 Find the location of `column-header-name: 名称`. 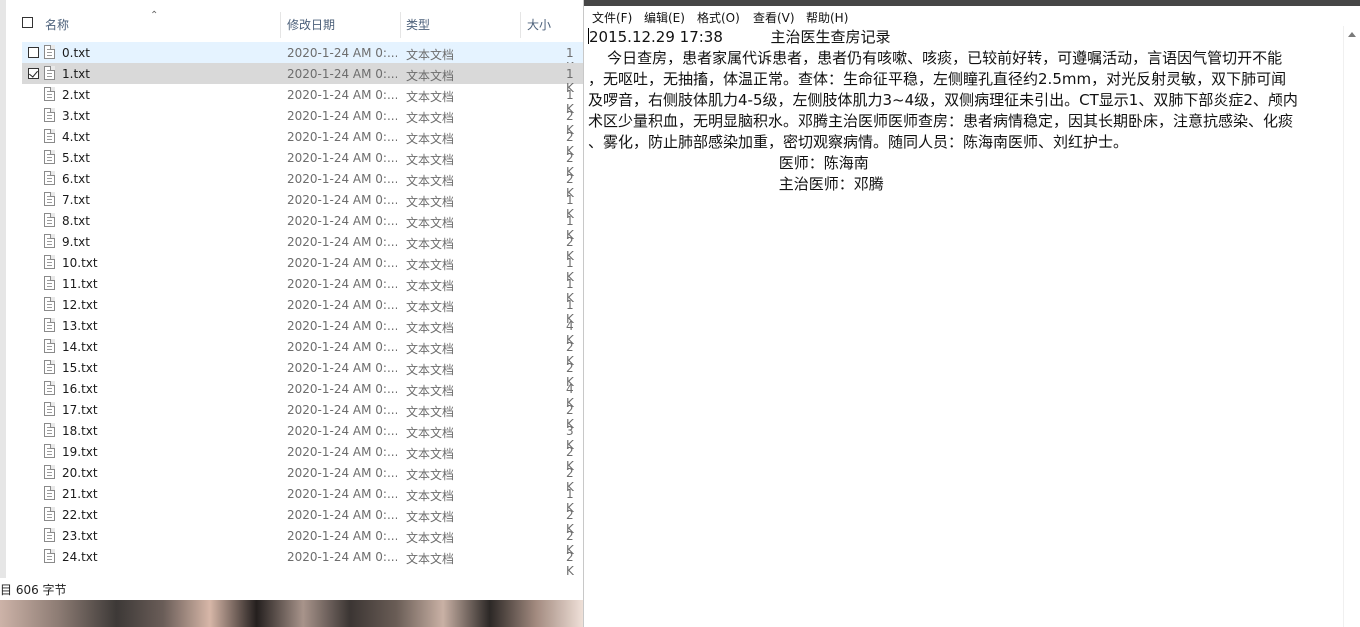

column-header-name: 名称 is located at coordinates (57, 24).